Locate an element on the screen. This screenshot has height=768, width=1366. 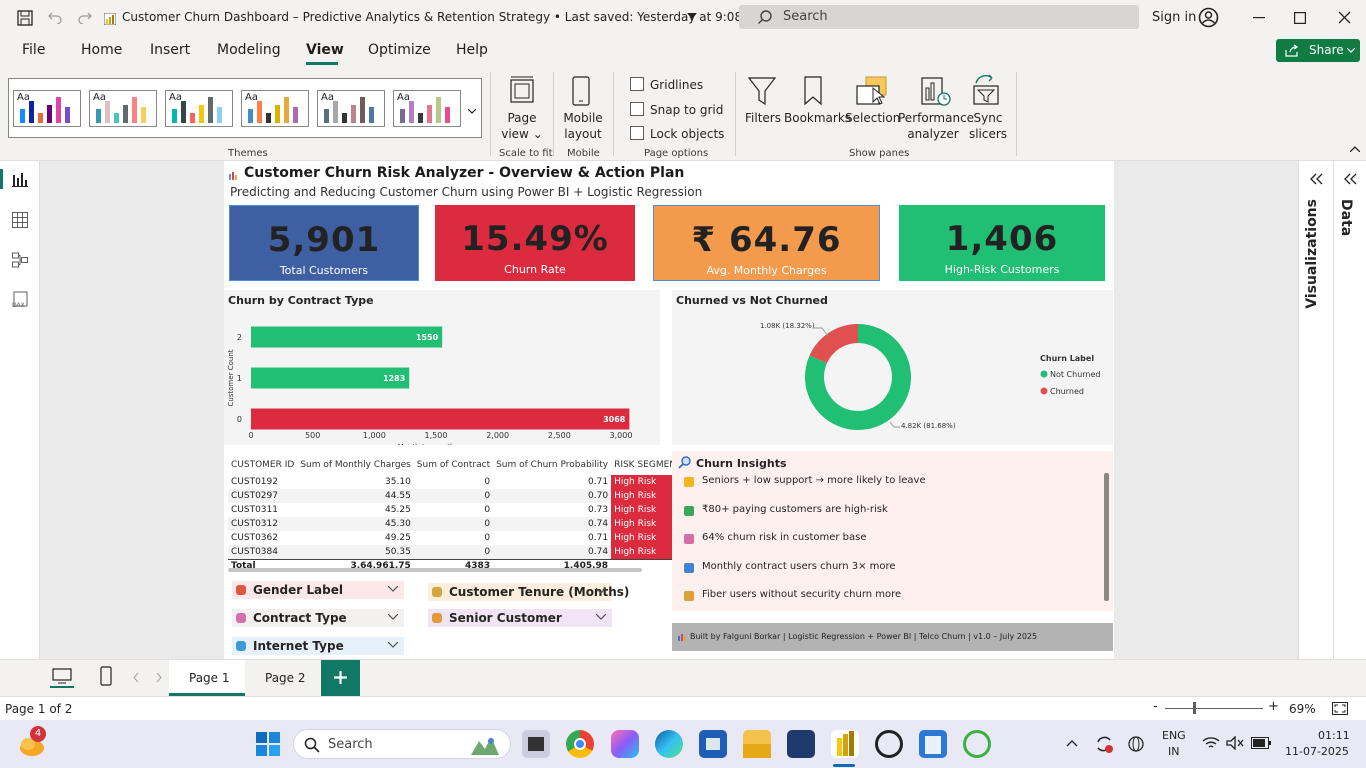
table-row: CUST0312 45.30 0 0.74 High Risk is located at coordinates (454, 524).